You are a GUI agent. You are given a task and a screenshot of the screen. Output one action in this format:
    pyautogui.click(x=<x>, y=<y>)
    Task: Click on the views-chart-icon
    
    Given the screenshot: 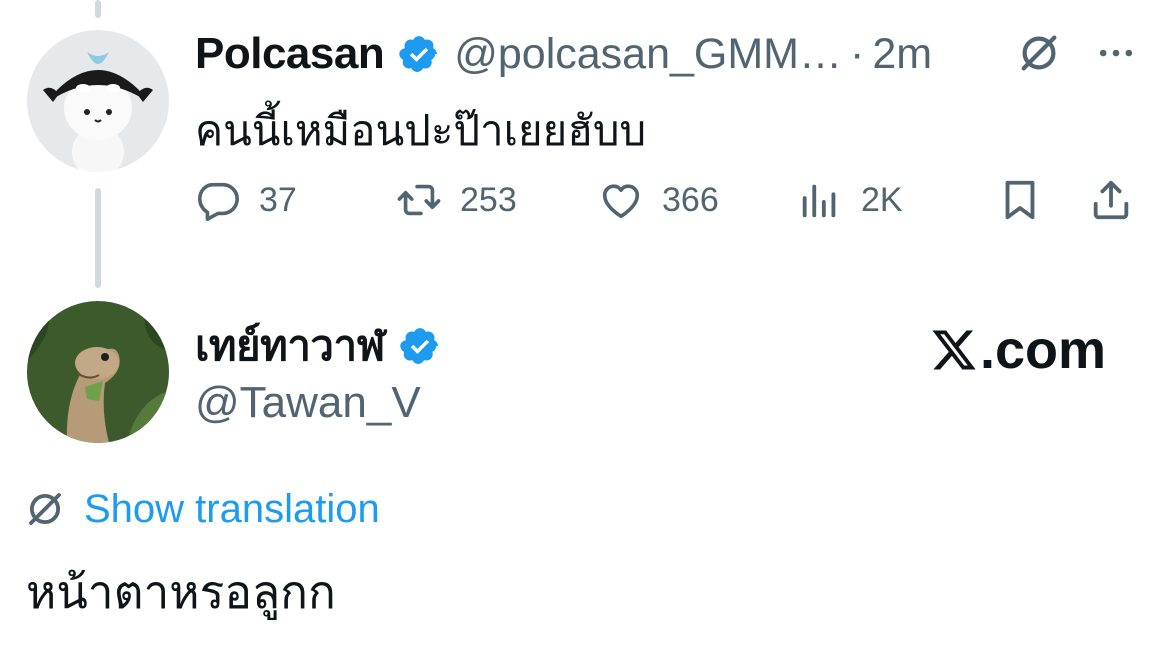 What is the action you would take?
    pyautogui.click(x=819, y=201)
    